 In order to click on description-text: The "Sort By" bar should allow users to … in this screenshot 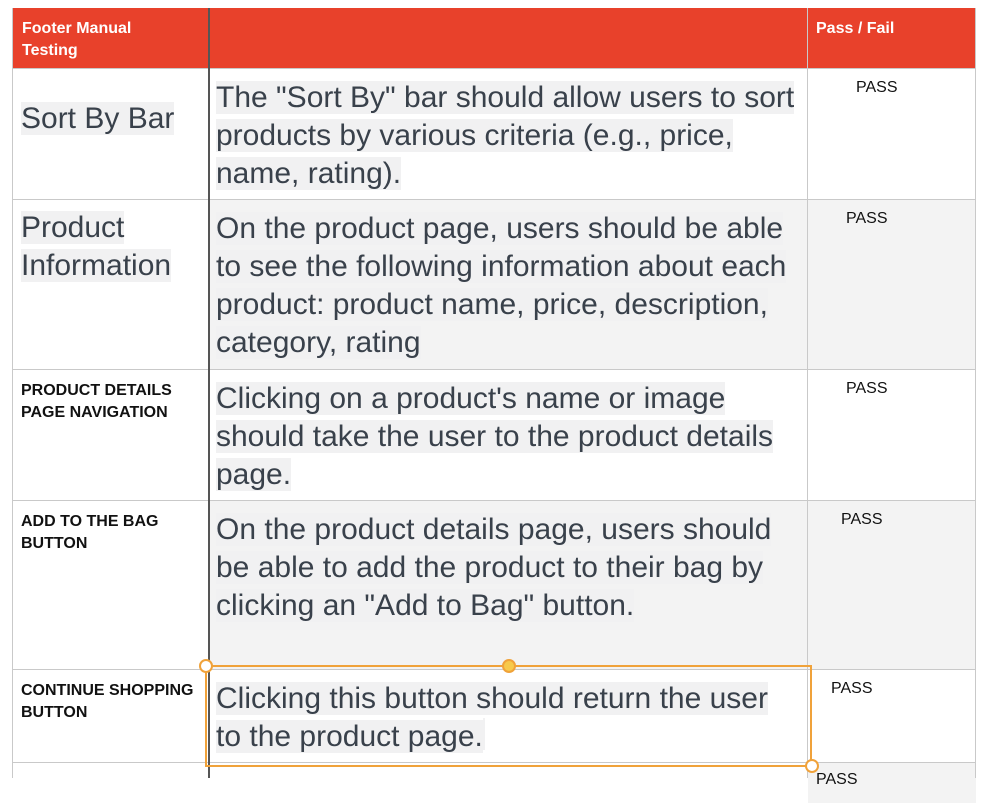, I will do `click(505, 135)`.